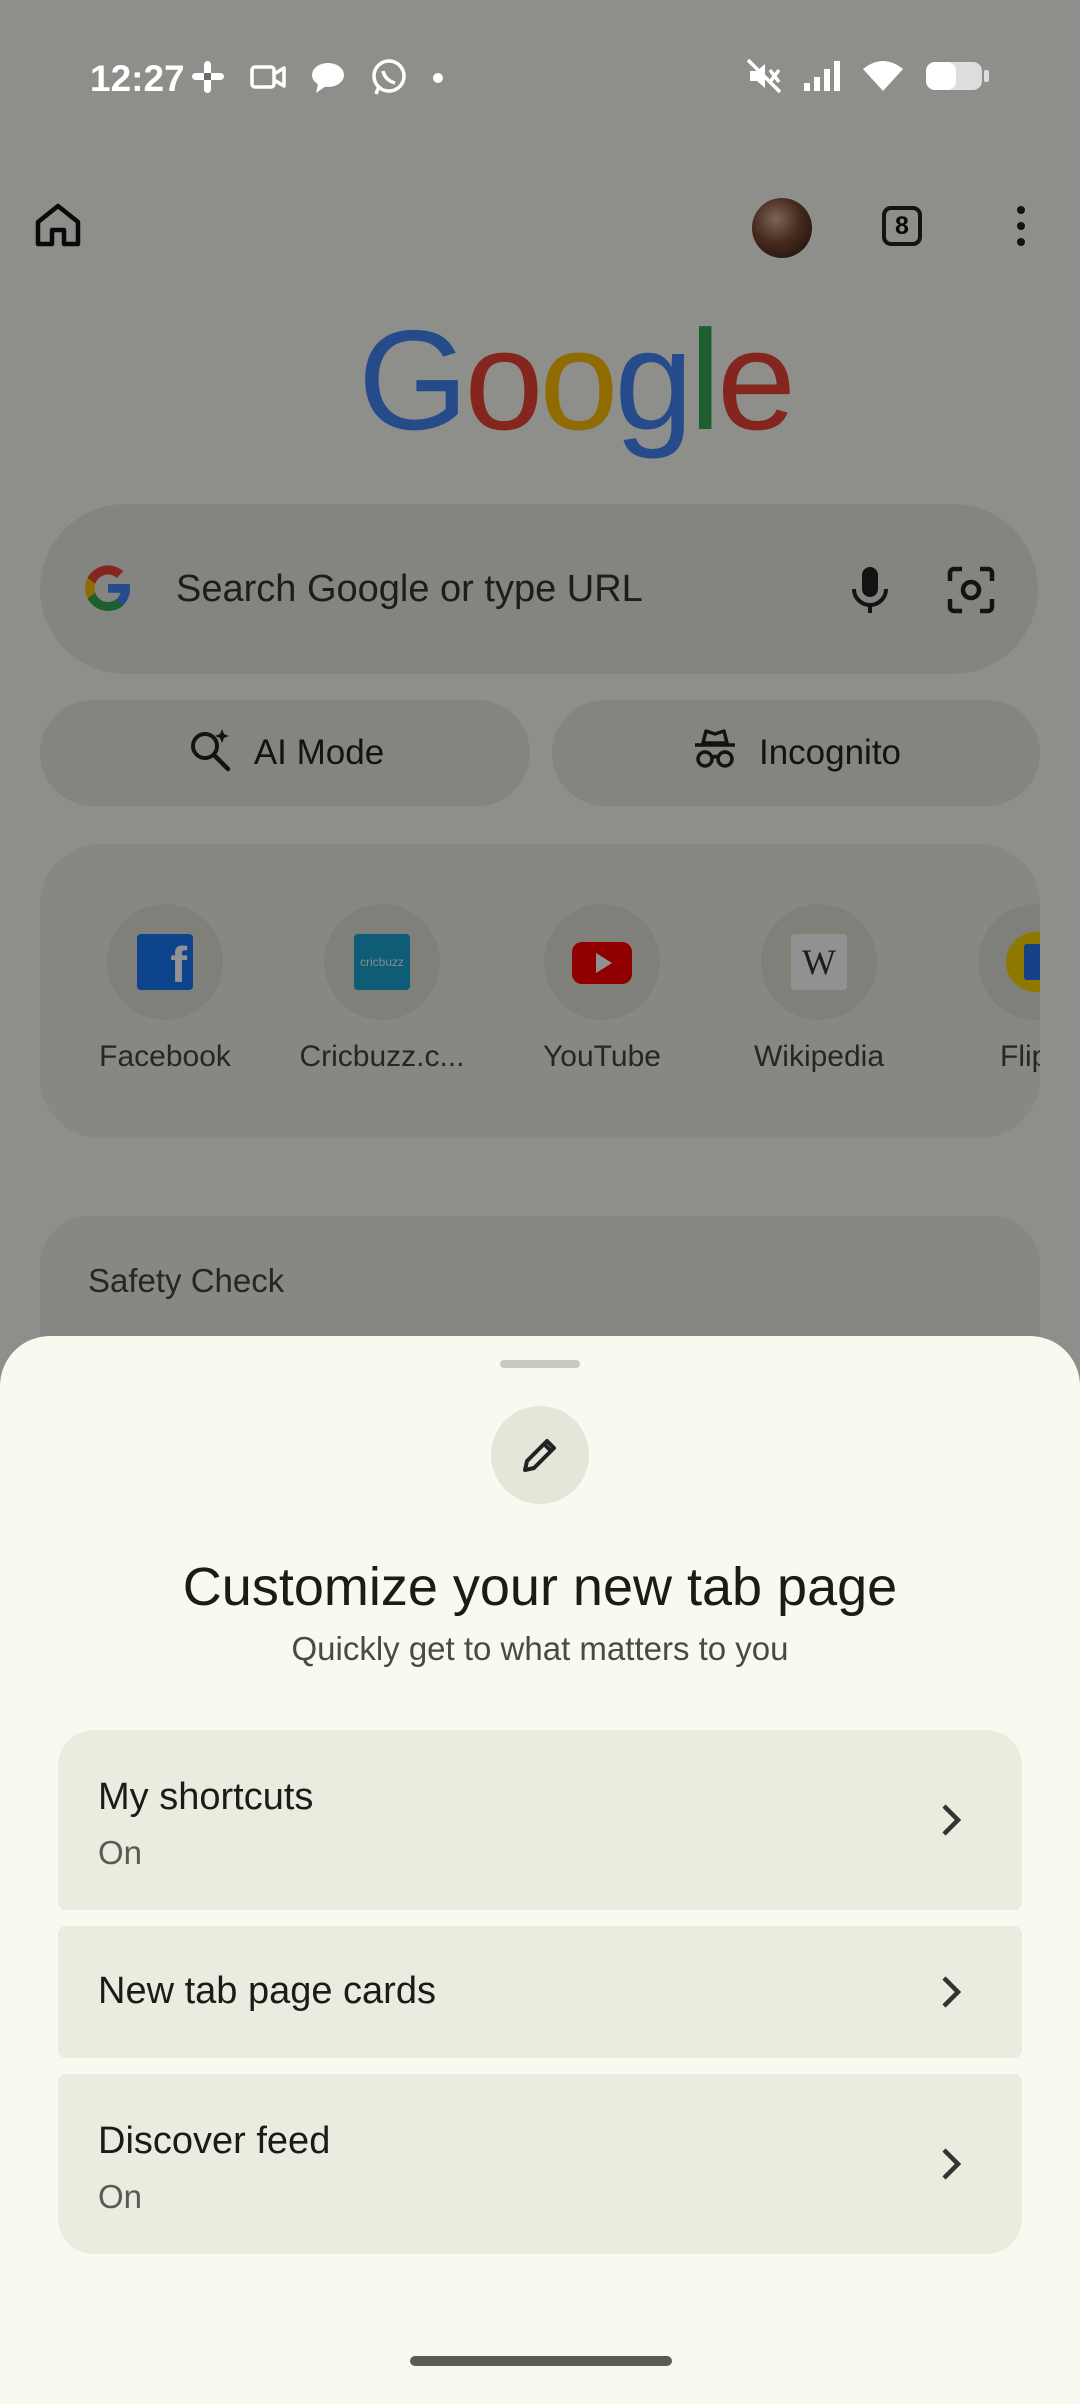  Describe the element at coordinates (764, 78) in the screenshot. I see `mute-icon` at that location.